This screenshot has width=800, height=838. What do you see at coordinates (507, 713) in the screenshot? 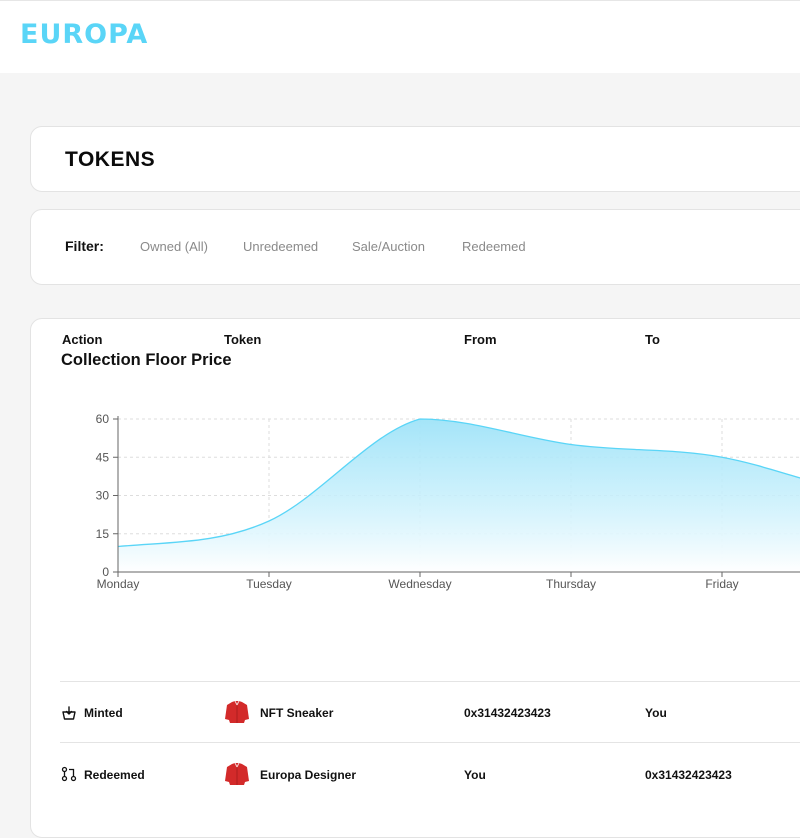
I see `row-from: 0x31432423423` at bounding box center [507, 713].